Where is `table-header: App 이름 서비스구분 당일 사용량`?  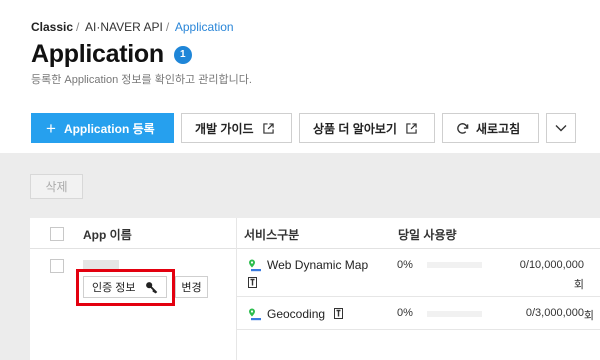
table-header: App 이름 서비스구분 당일 사용량 is located at coordinates (315, 233).